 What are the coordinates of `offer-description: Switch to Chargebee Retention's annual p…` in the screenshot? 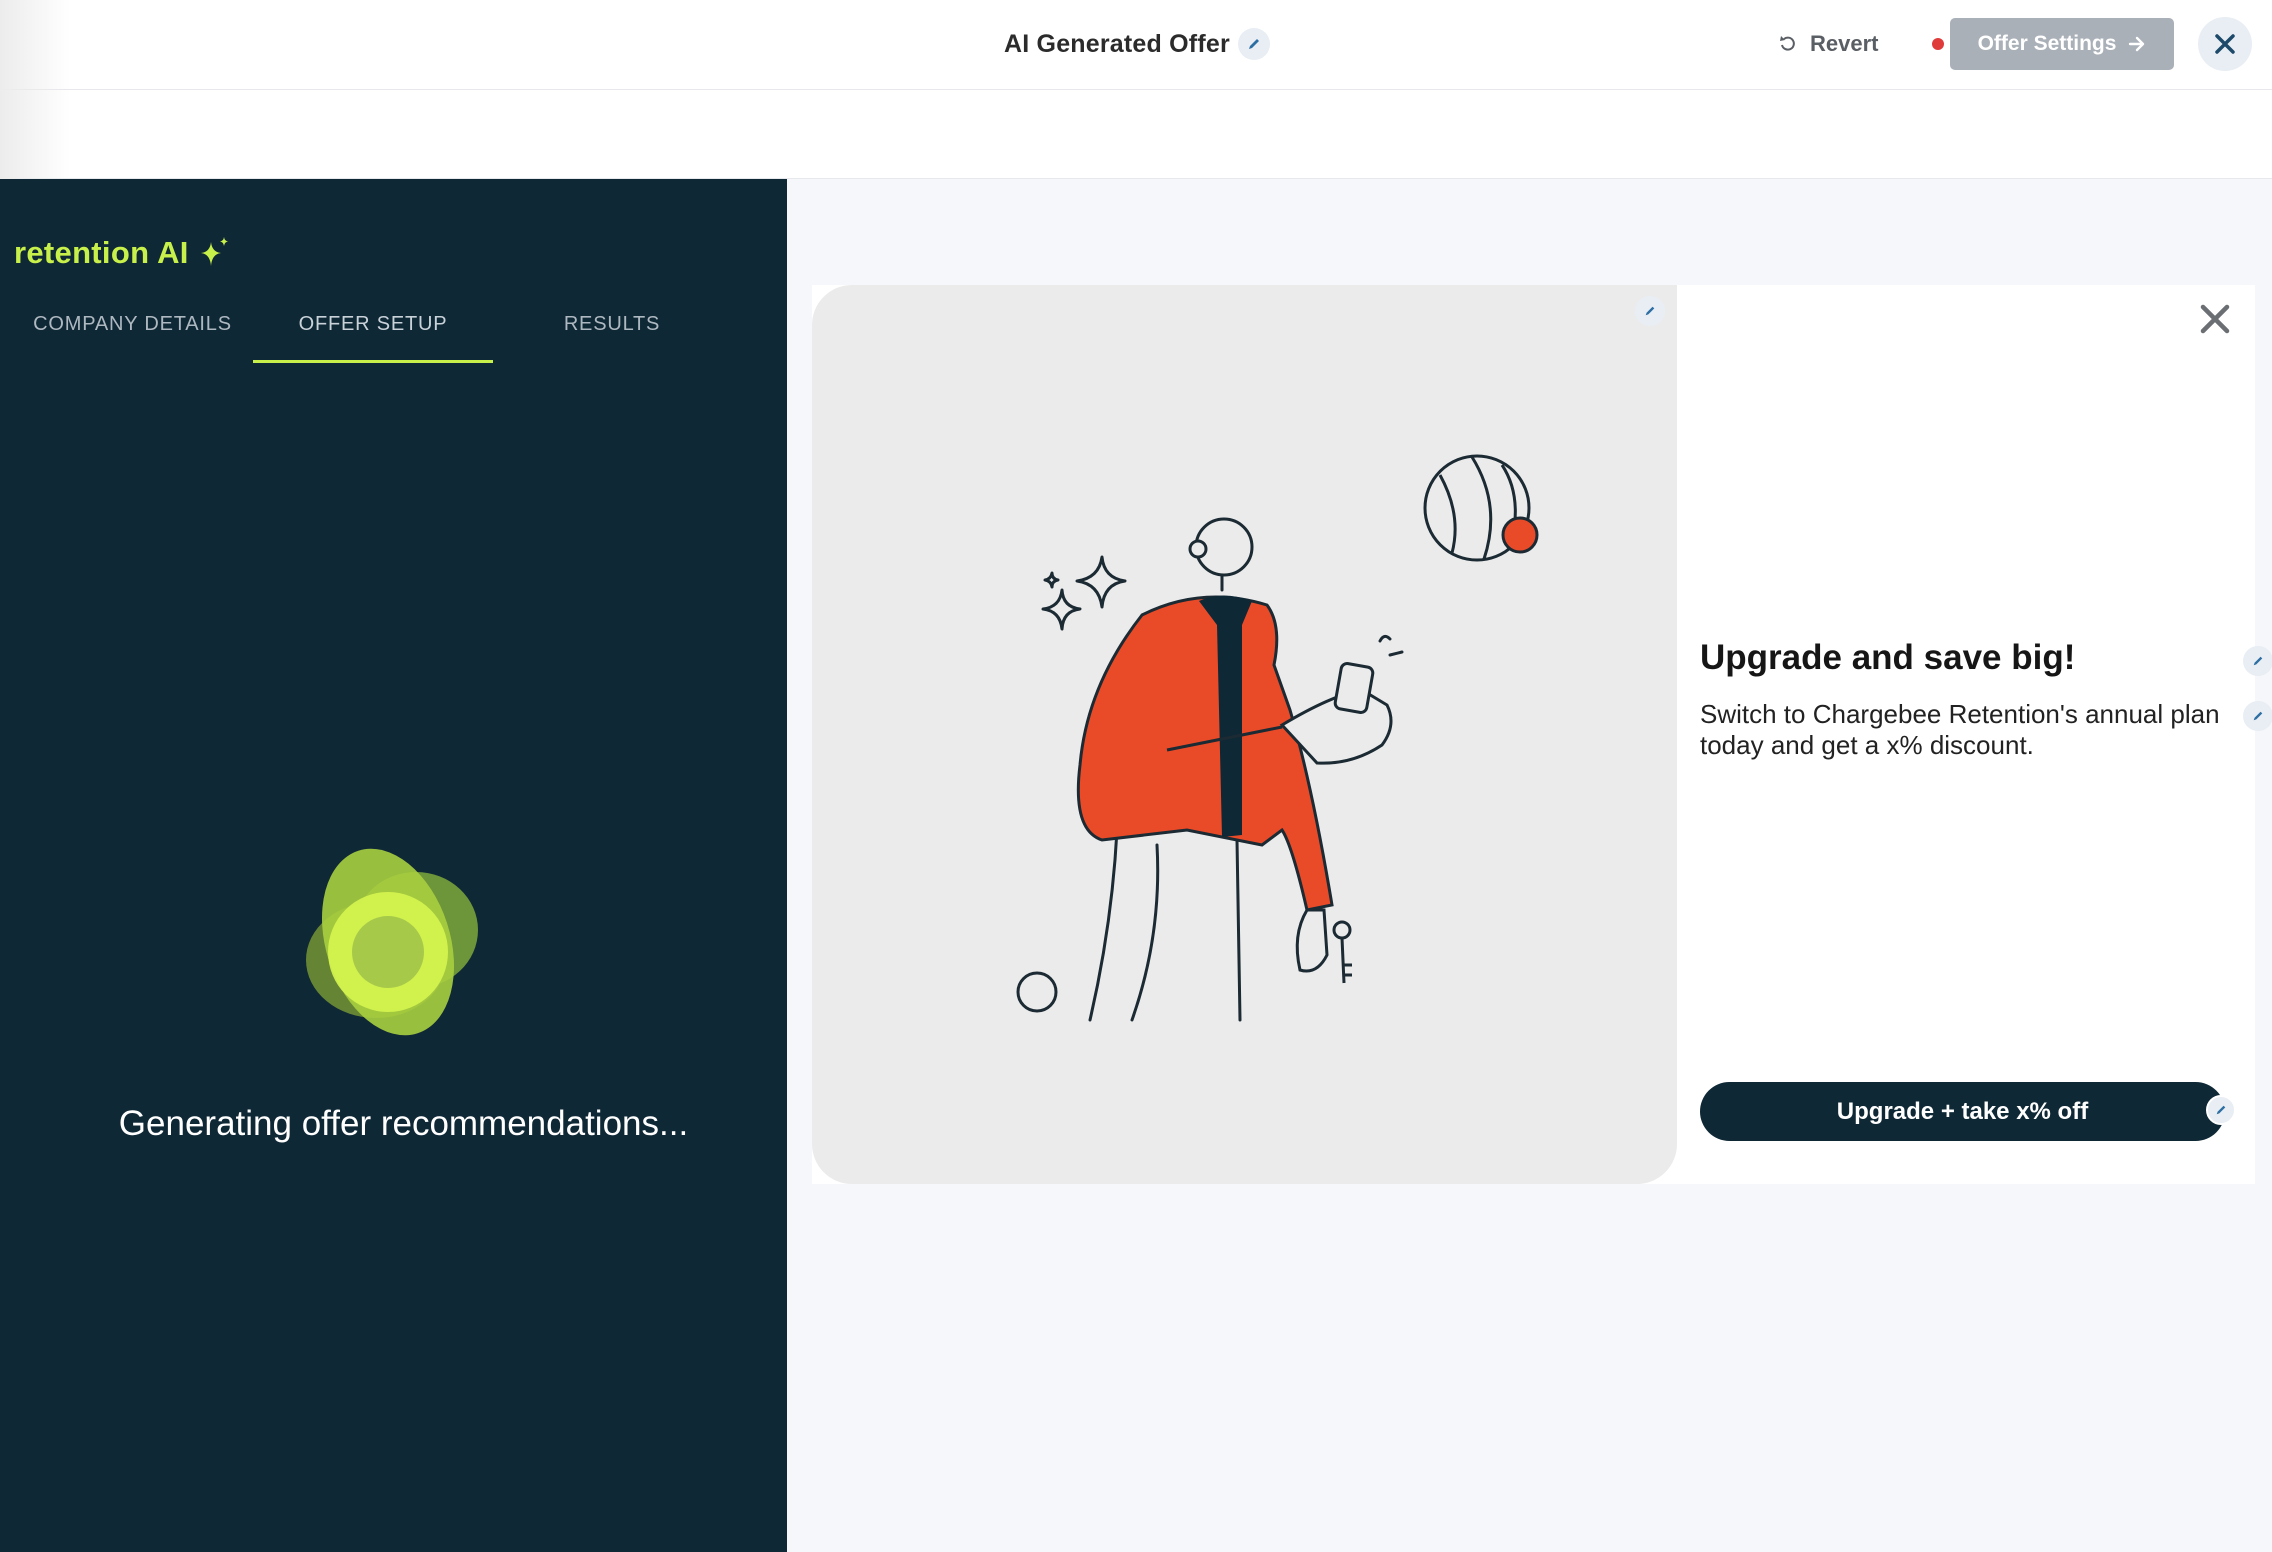 It's located at (1960, 729).